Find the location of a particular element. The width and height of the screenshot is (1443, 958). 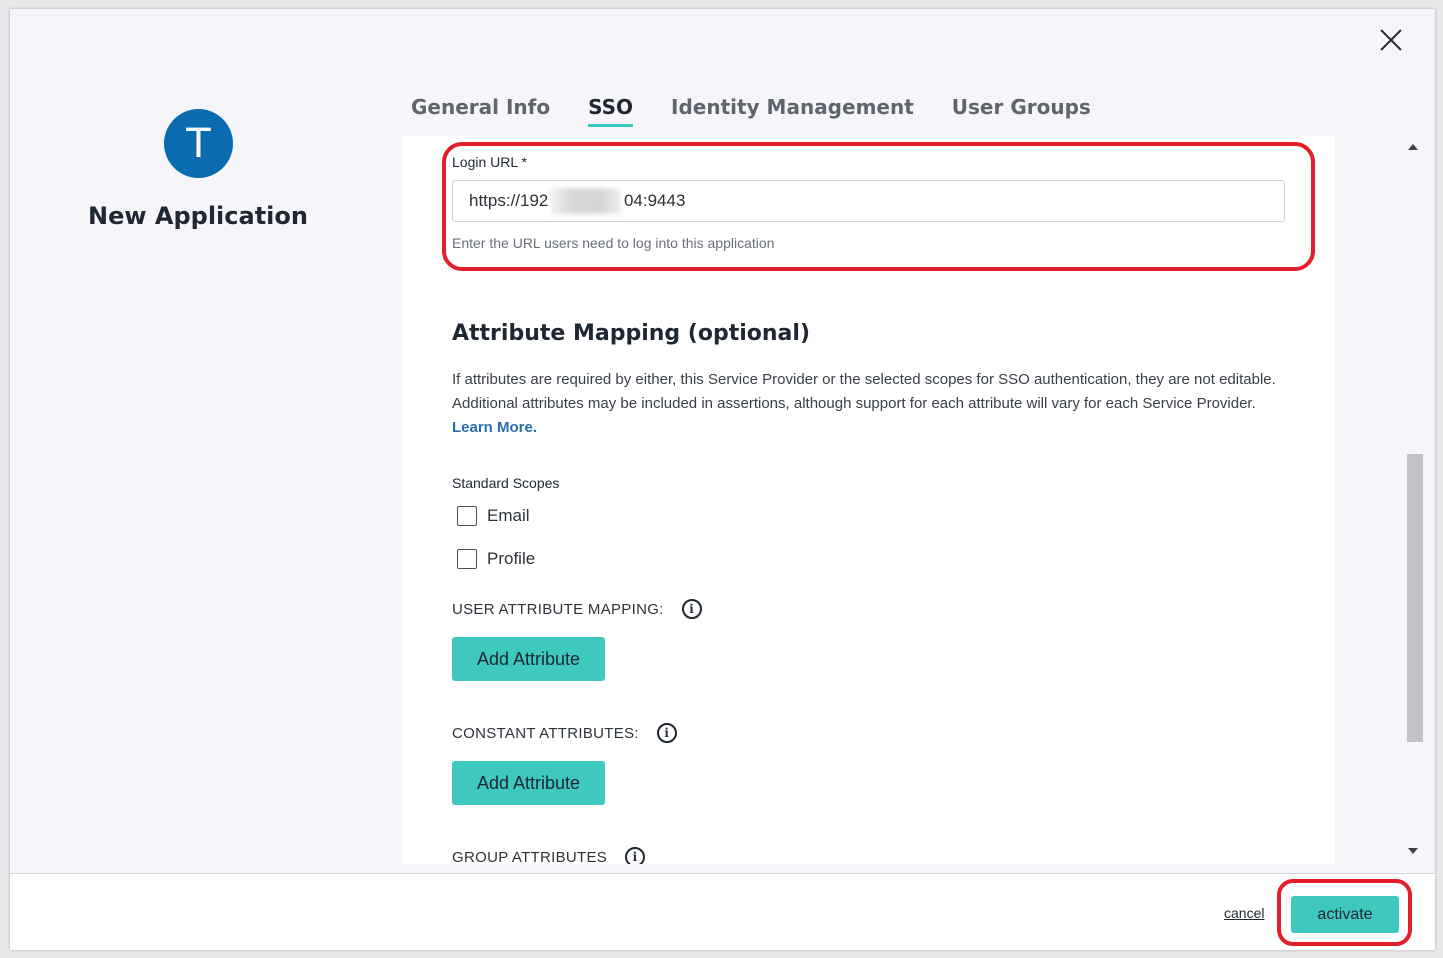

email-checkbox is located at coordinates (467, 516).